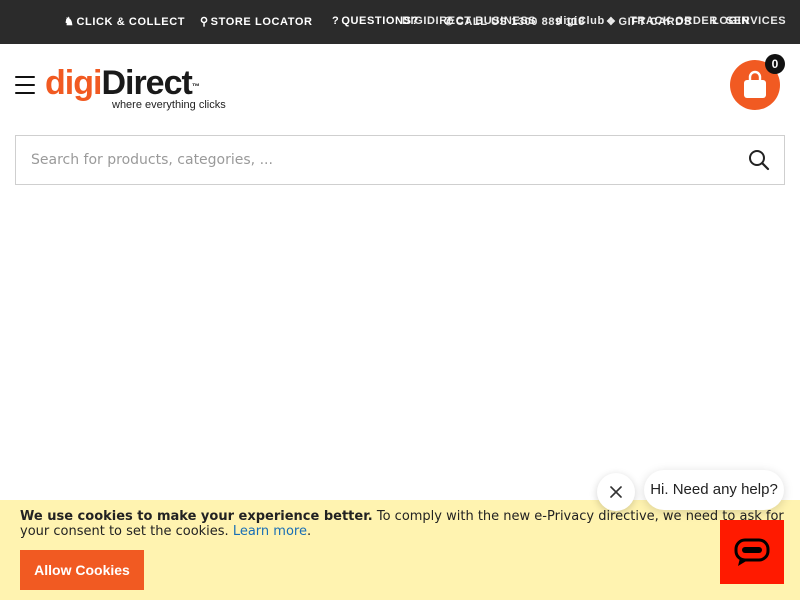 Image resolution: width=800 pixels, height=600 pixels. Describe the element at coordinates (309, 531) in the screenshot. I see `cookie-message-period: .` at that location.